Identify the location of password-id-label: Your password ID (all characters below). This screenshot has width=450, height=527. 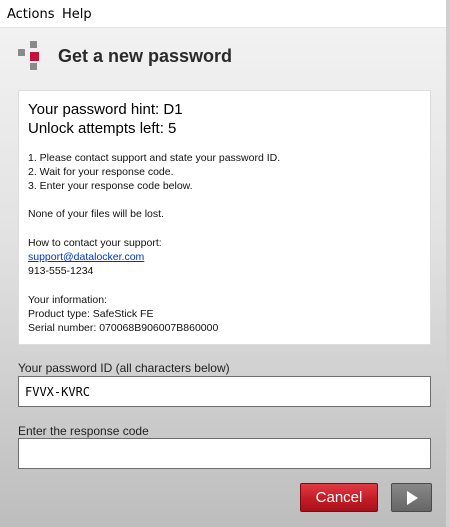
(124, 368).